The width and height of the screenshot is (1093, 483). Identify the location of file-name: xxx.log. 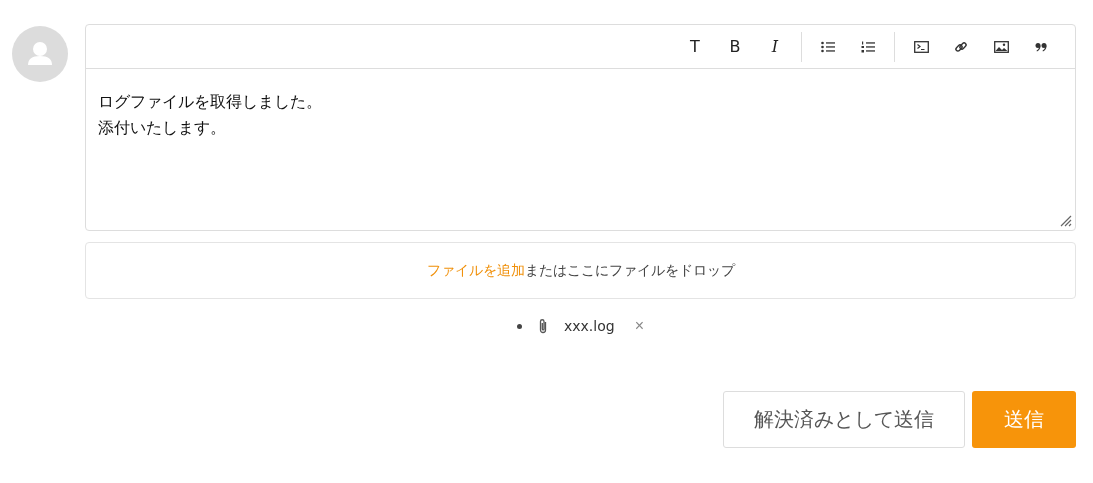
(589, 326).